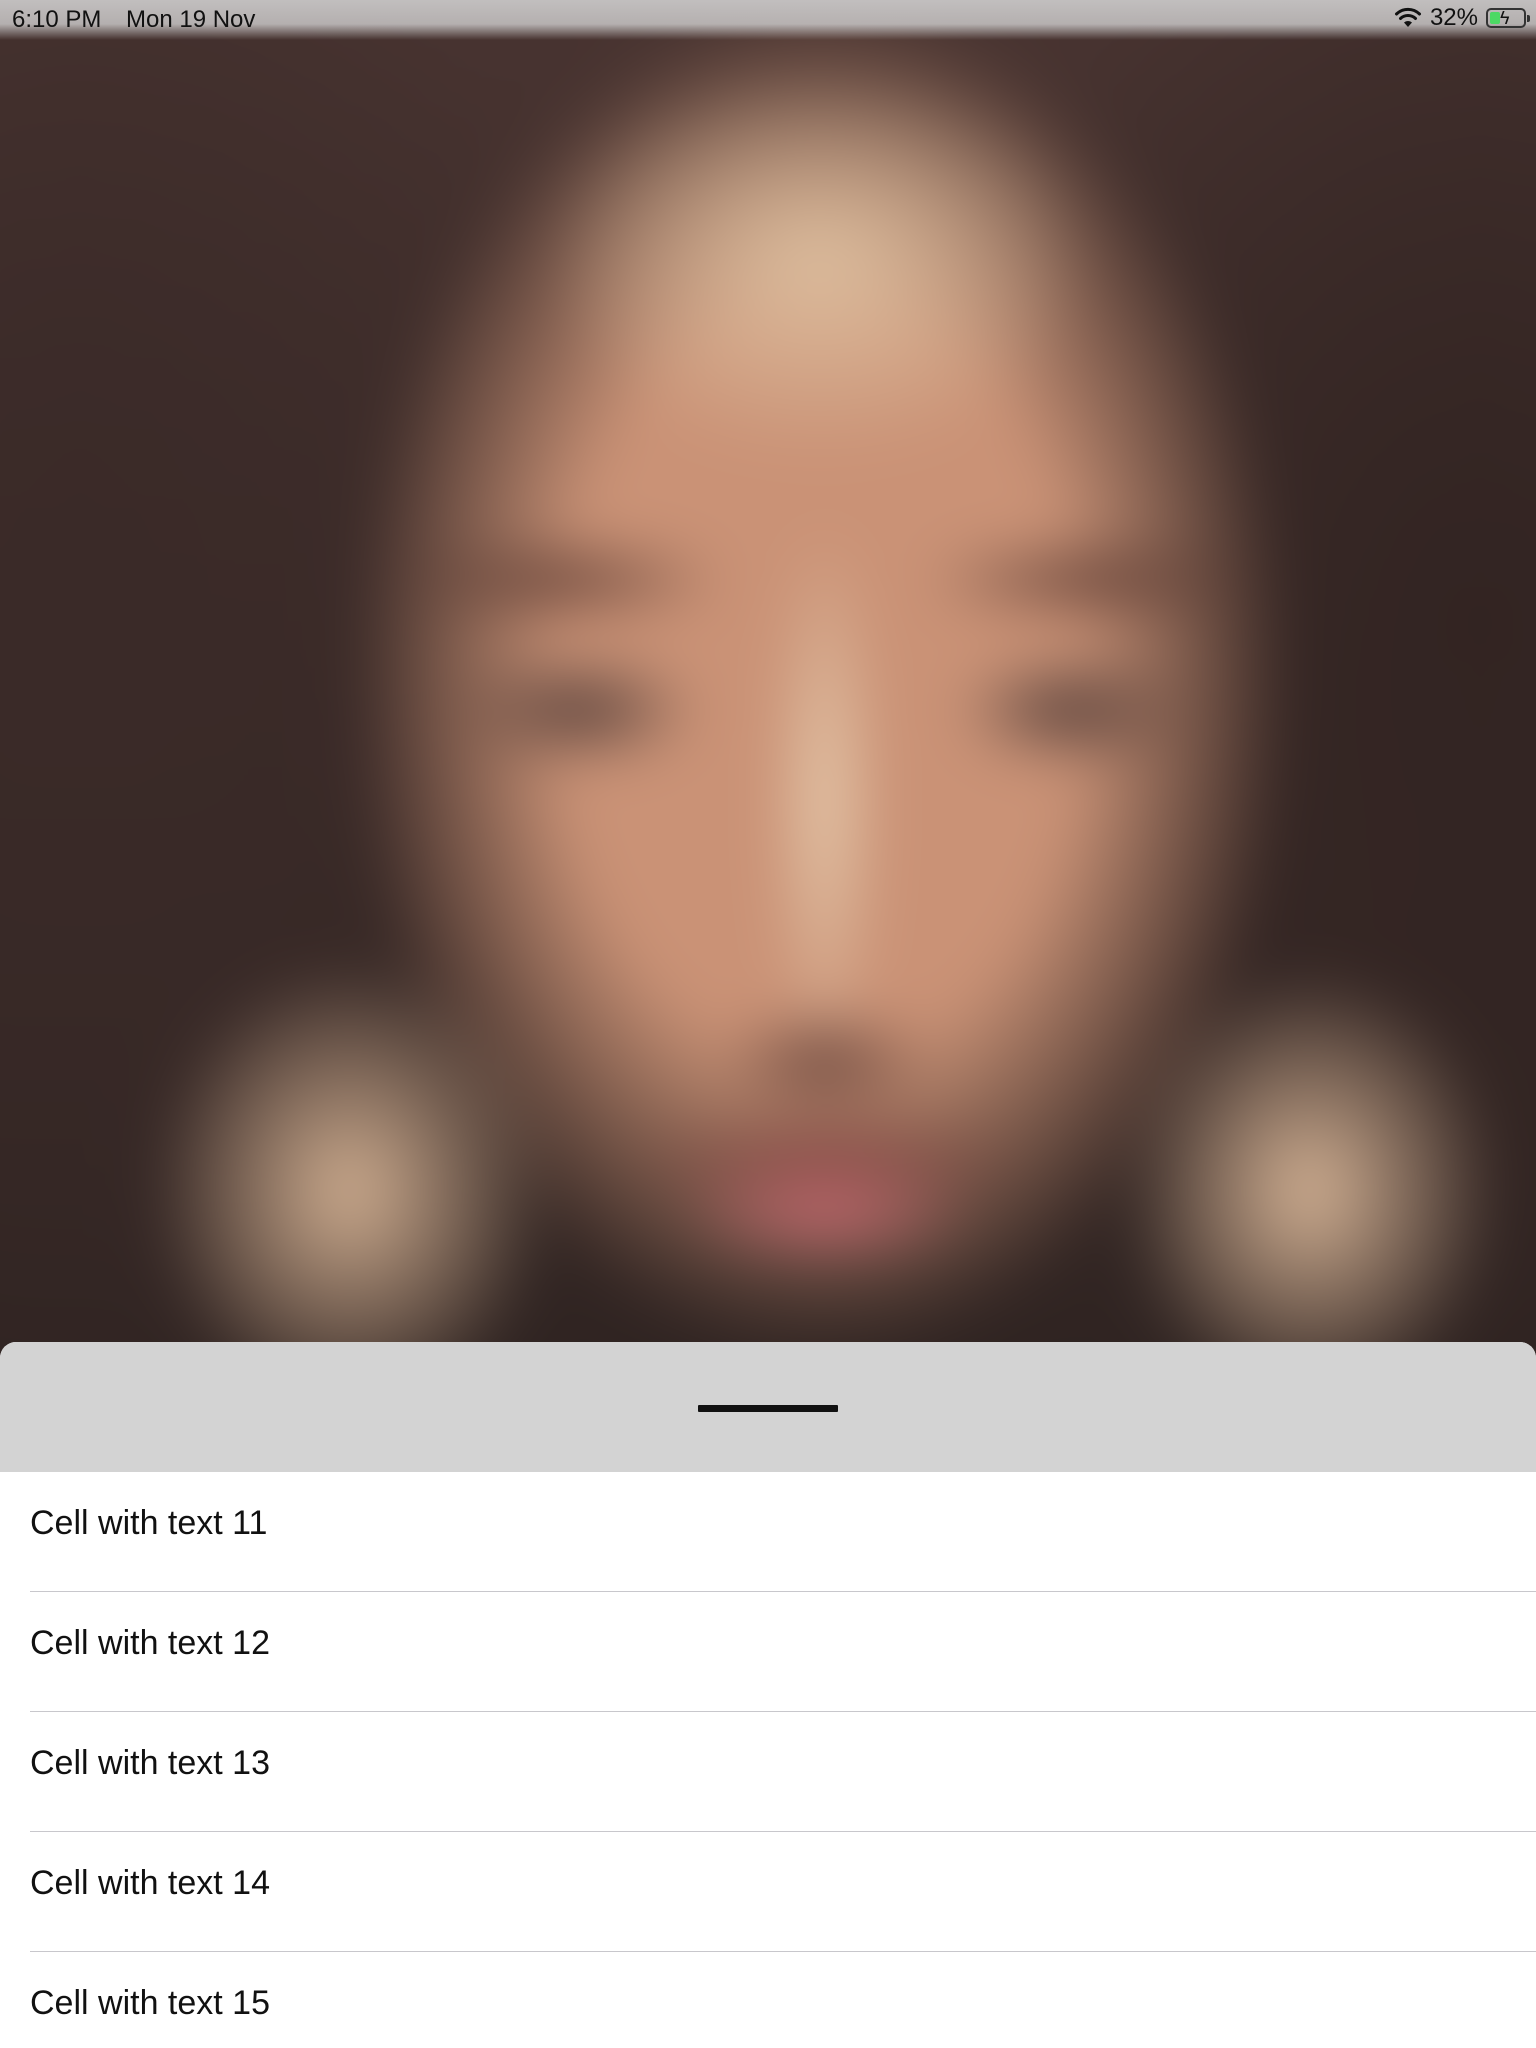 The height and width of the screenshot is (2048, 1536). Describe the element at coordinates (768, 1892) in the screenshot. I see `table-row: Cell with text 14` at that location.